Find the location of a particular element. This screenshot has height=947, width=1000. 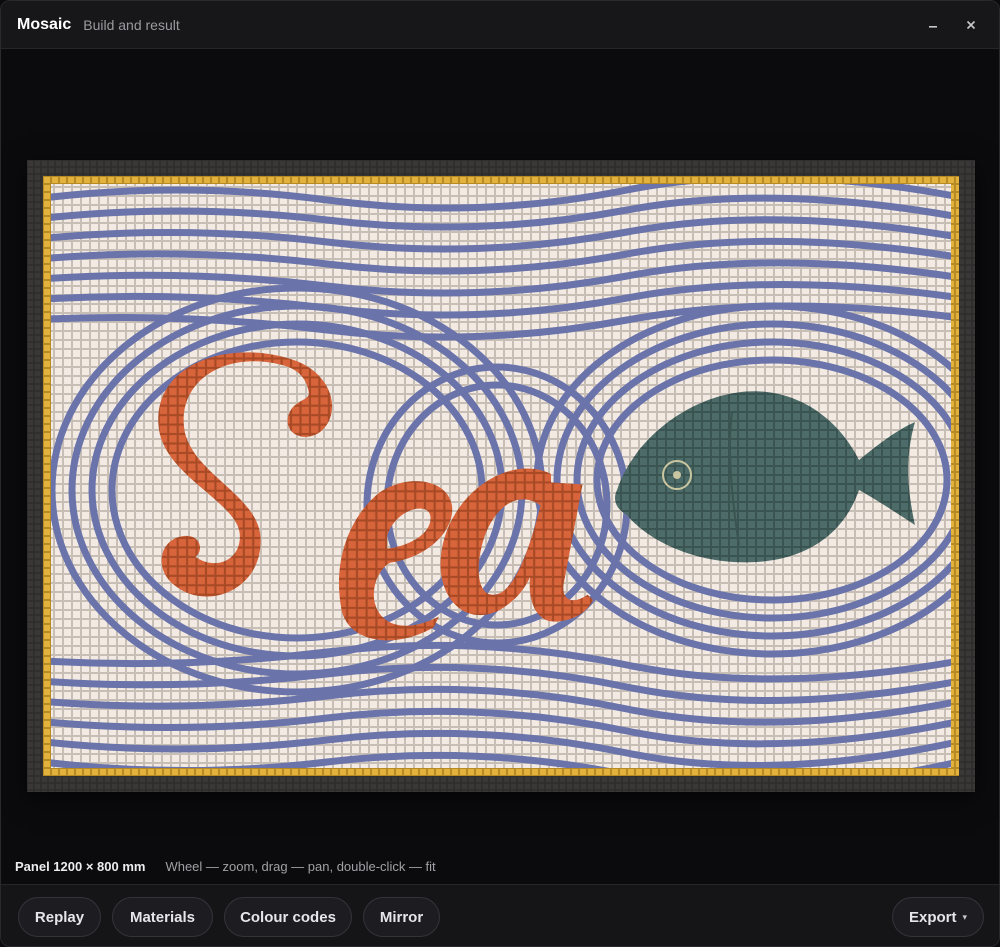

export-label: Export is located at coordinates (932, 917).